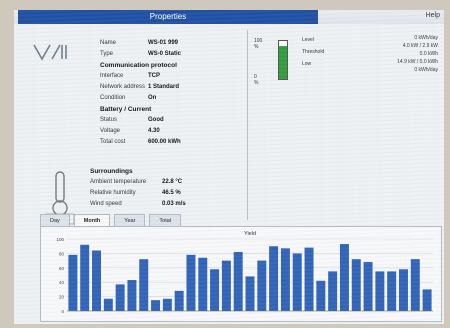  What do you see at coordinates (62, 253) in the screenshot?
I see `y-tick-label: 80` at bounding box center [62, 253].